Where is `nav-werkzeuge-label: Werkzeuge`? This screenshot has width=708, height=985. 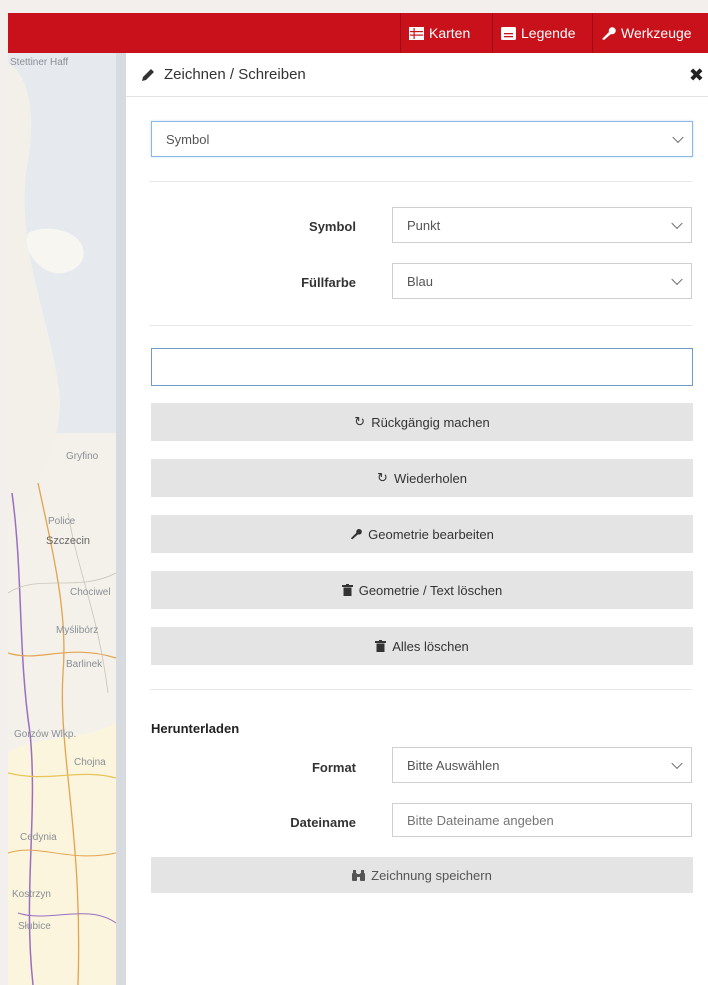
nav-werkzeuge-label: Werkzeuge is located at coordinates (656, 33).